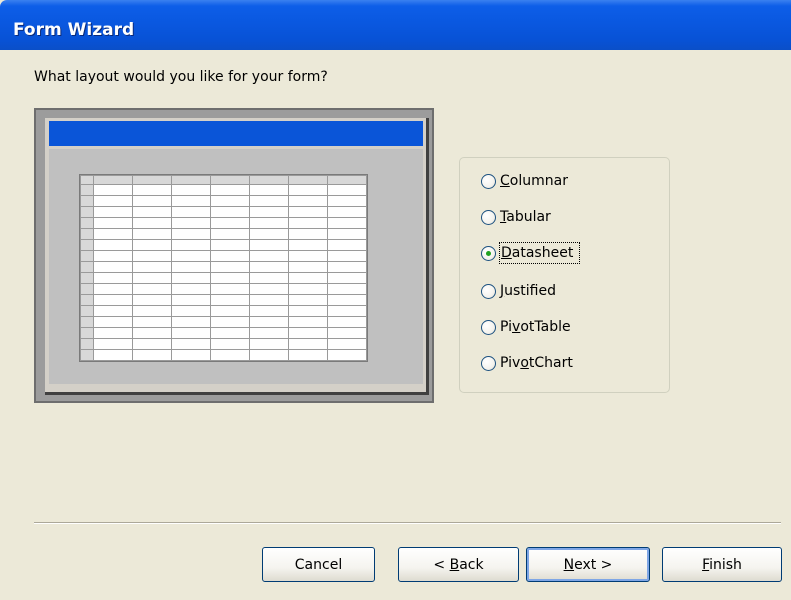  I want to click on back-button-label: < Back, so click(458, 564).